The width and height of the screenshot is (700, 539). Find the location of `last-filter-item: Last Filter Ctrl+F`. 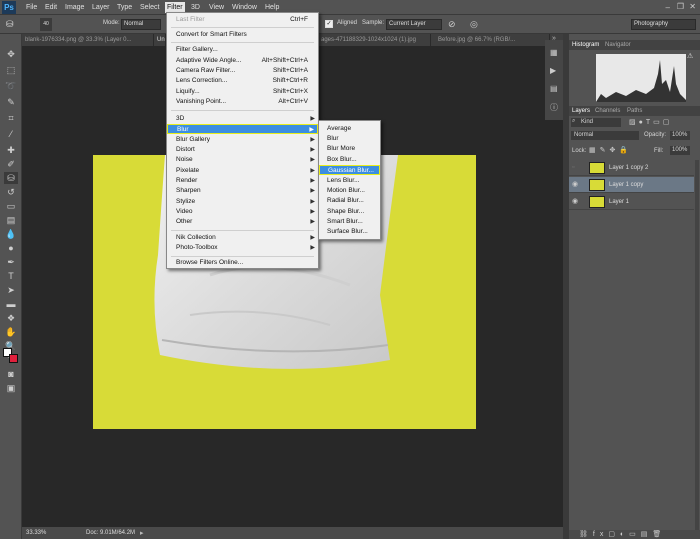

last-filter-item: Last Filter Ctrl+F is located at coordinates (242, 20).